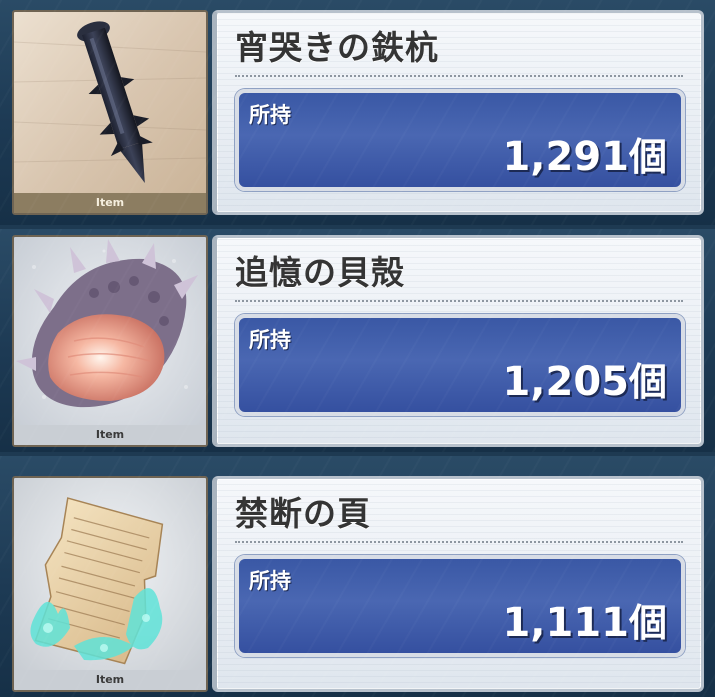 This screenshot has width=715, height=697. Describe the element at coordinates (460, 140) in the screenshot. I see `owned-count-box: 所持 1,291個` at that location.